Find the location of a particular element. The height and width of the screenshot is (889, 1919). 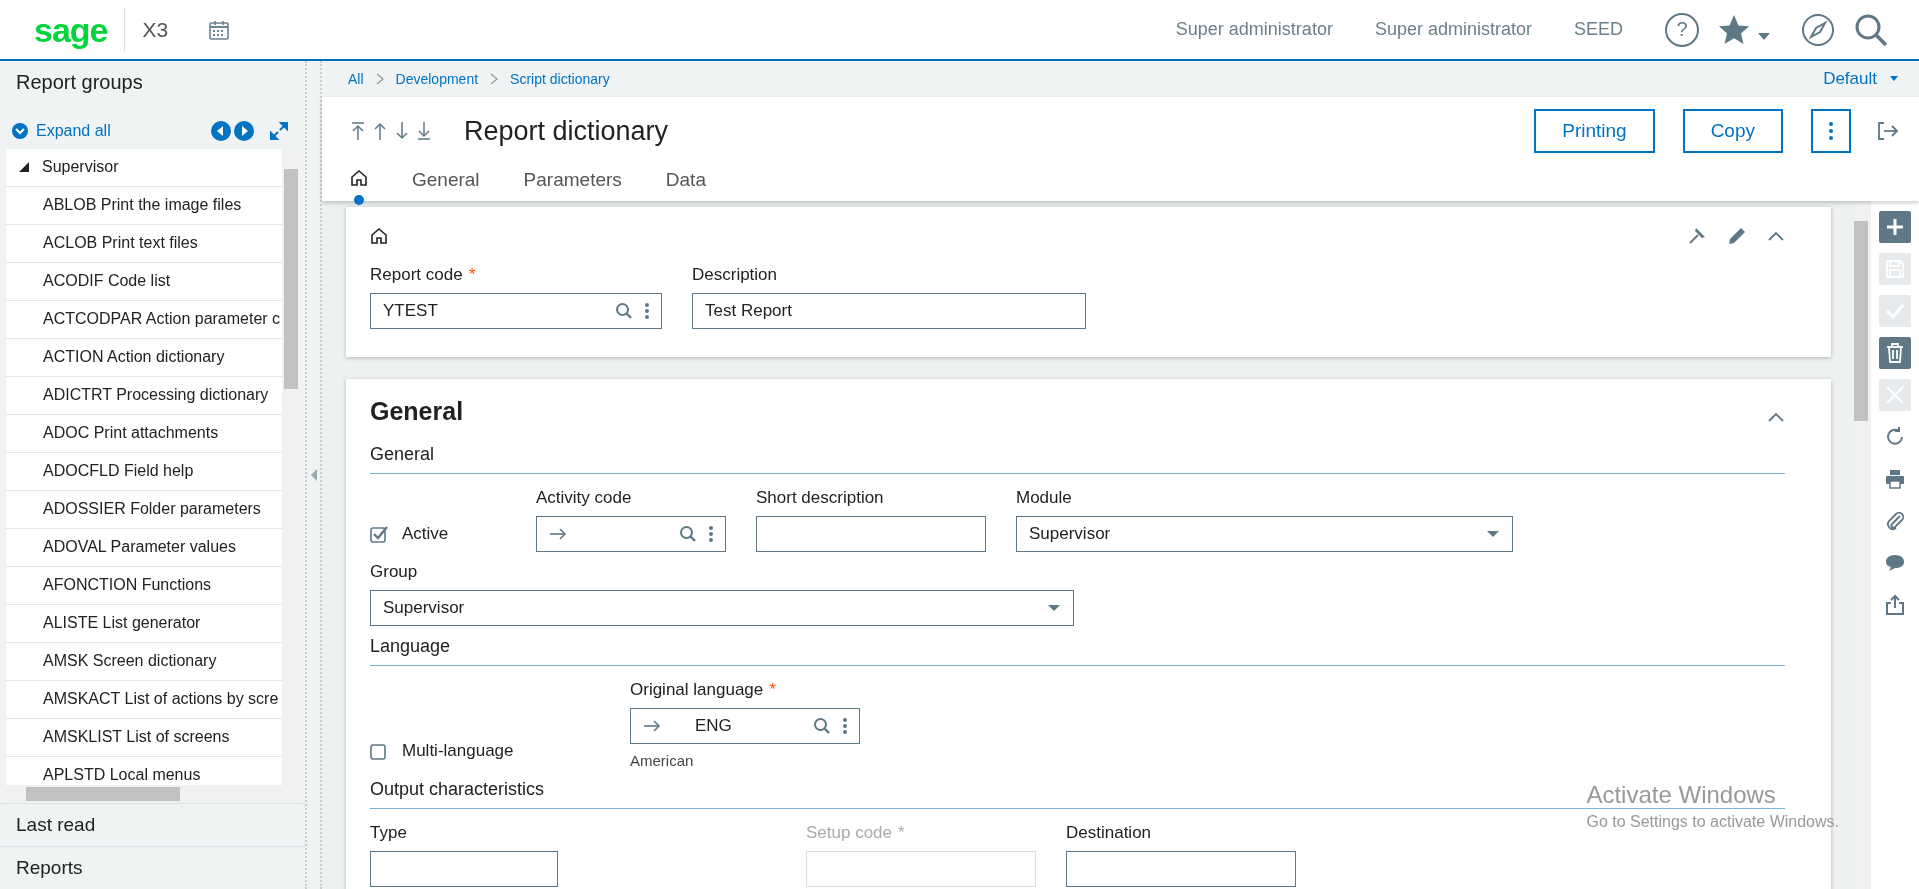

chevron-down-icon is located at coordinates (20, 130).